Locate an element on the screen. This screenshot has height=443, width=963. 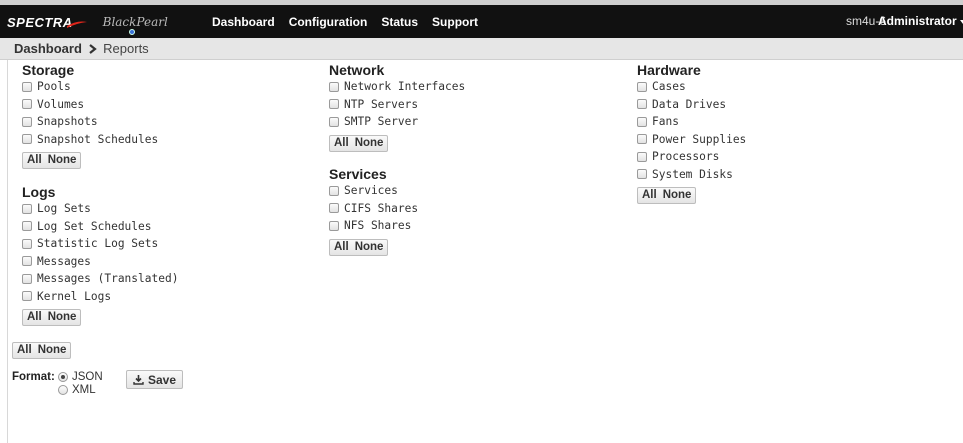
checkbox-label: Cases is located at coordinates (669, 87).